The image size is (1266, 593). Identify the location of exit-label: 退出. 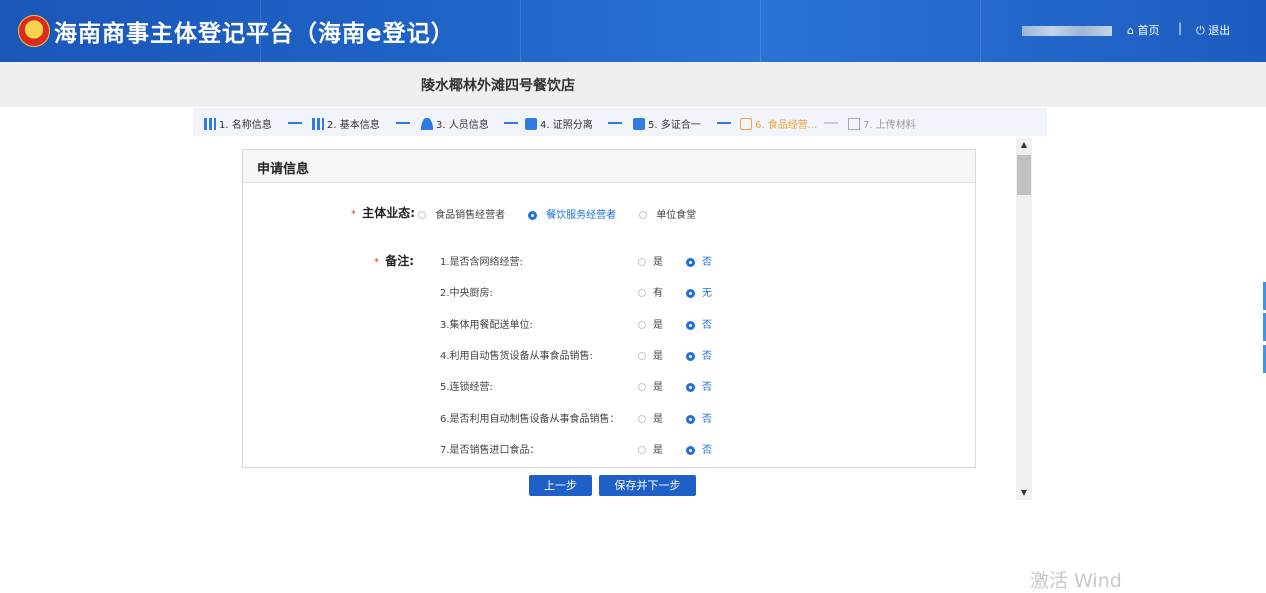
(1219, 30).